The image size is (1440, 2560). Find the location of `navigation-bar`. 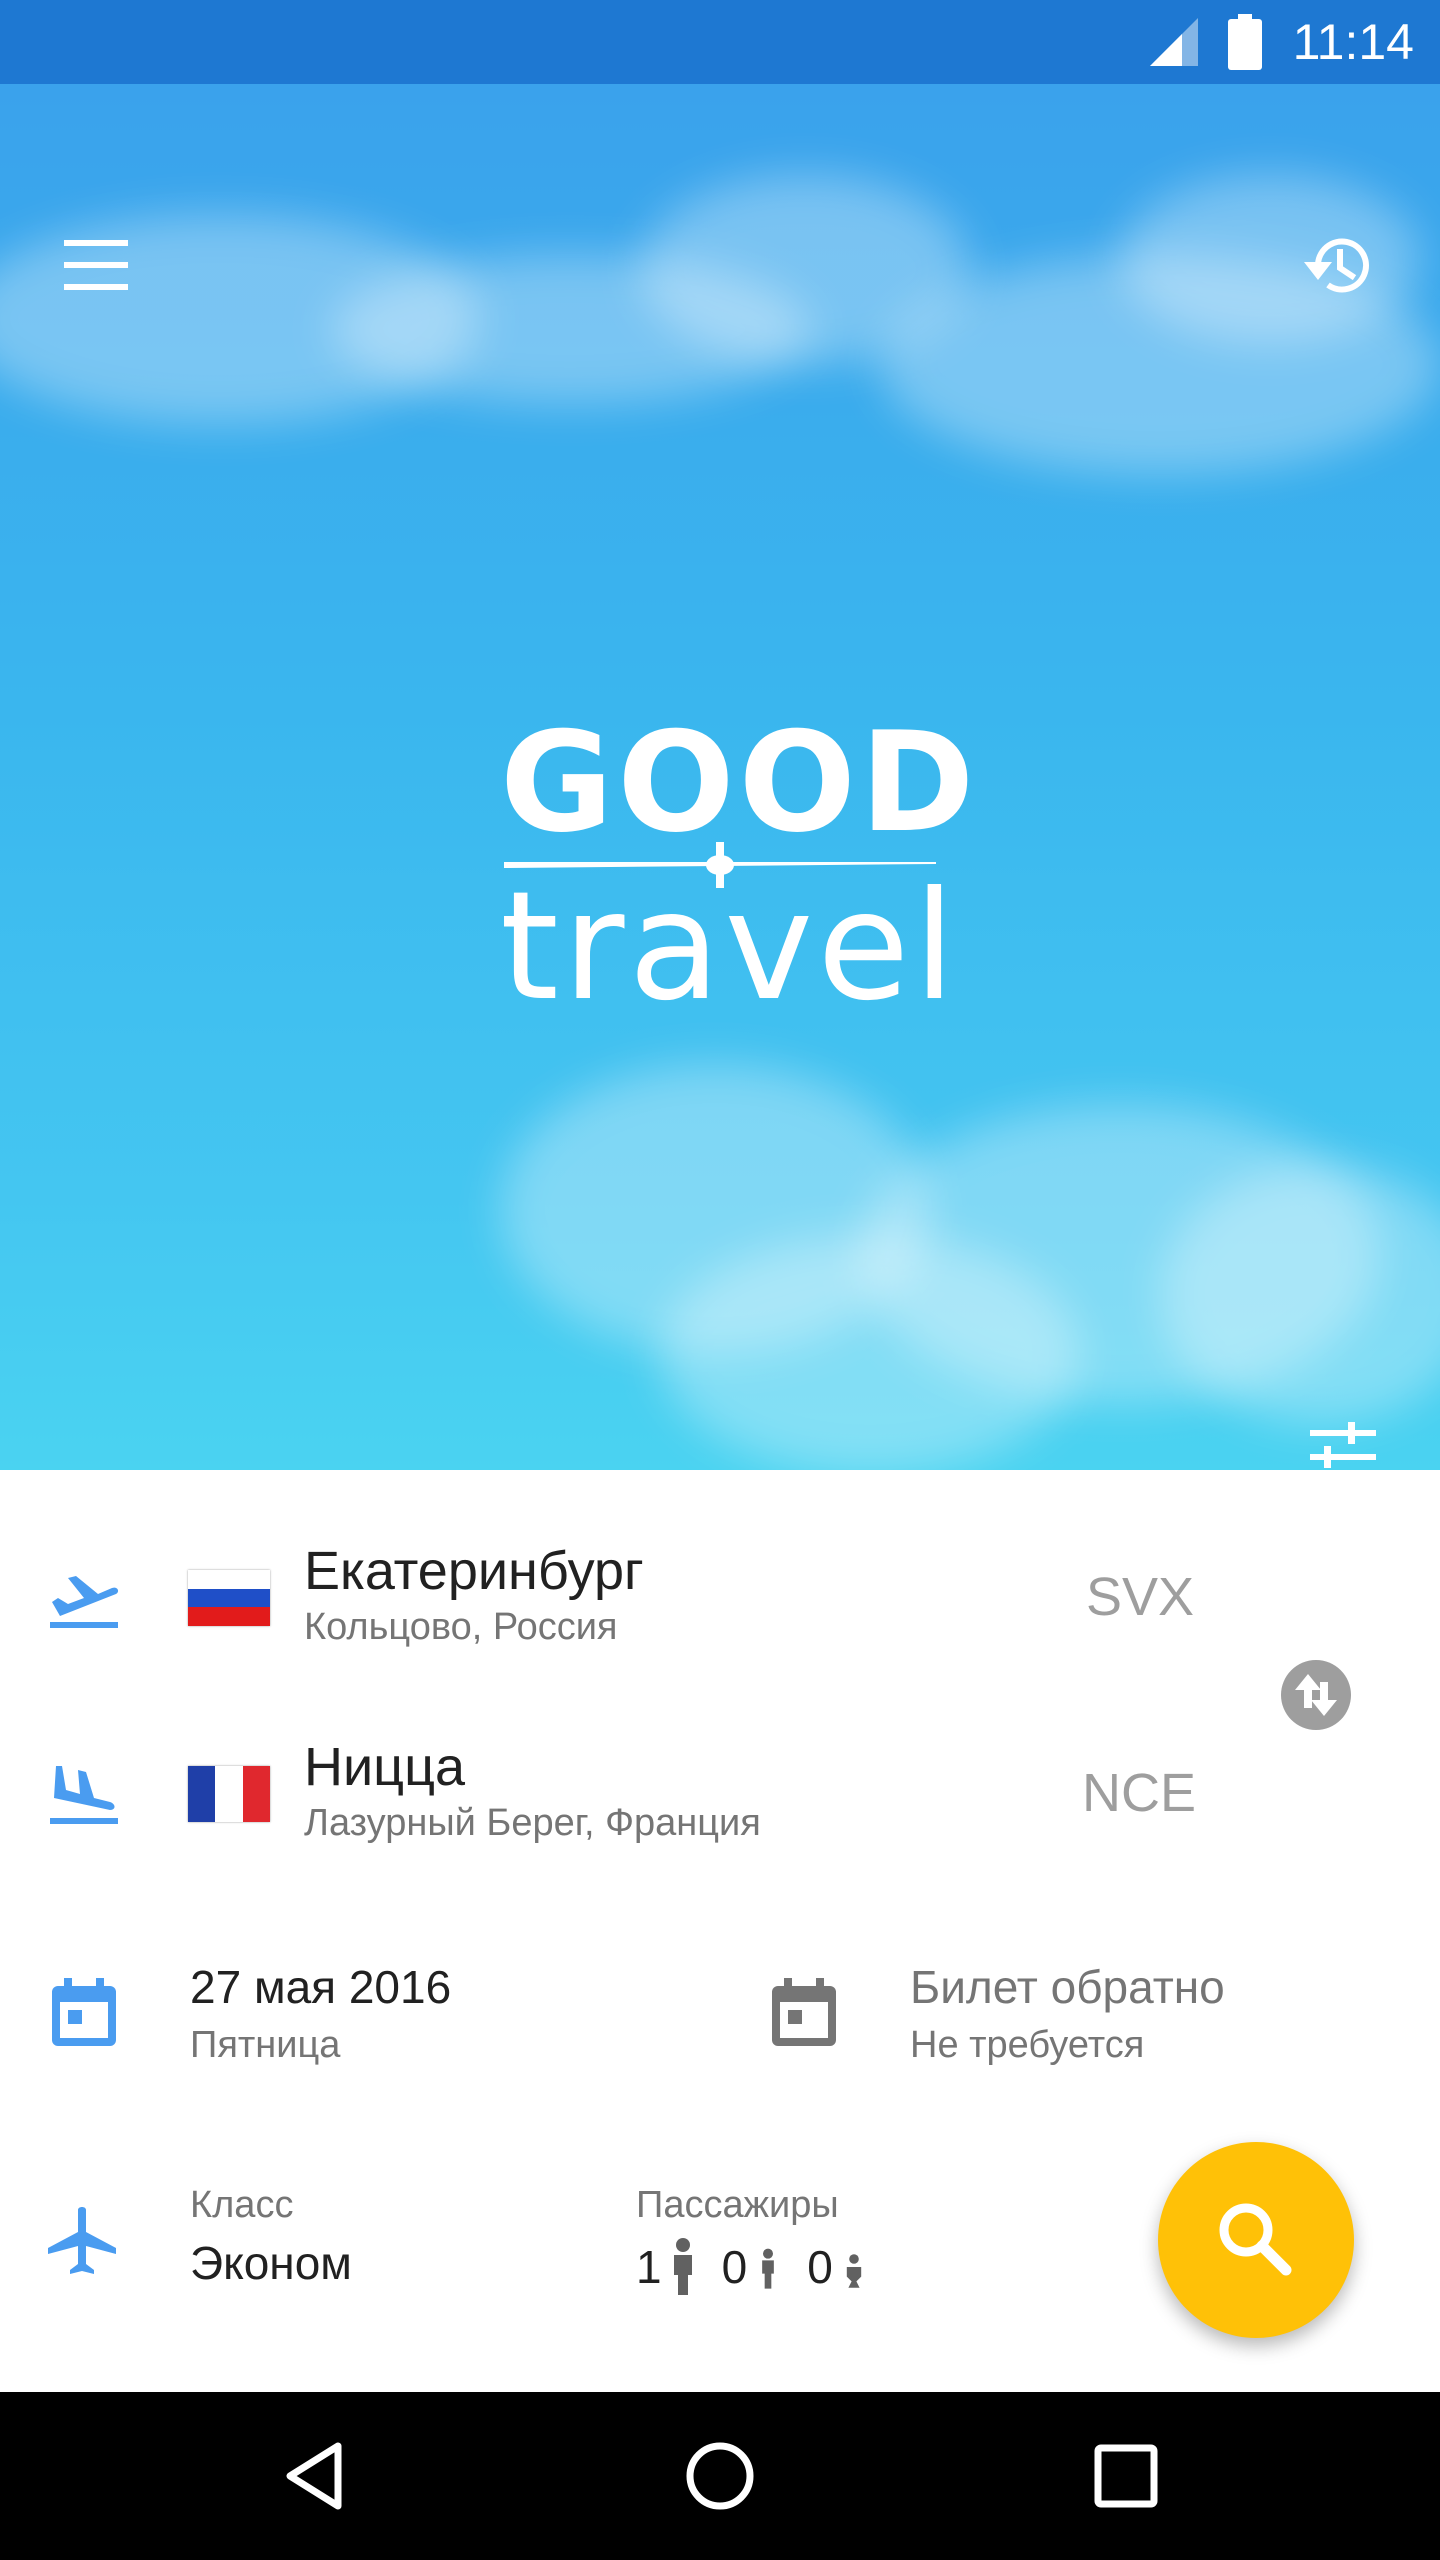

navigation-bar is located at coordinates (720, 2476).